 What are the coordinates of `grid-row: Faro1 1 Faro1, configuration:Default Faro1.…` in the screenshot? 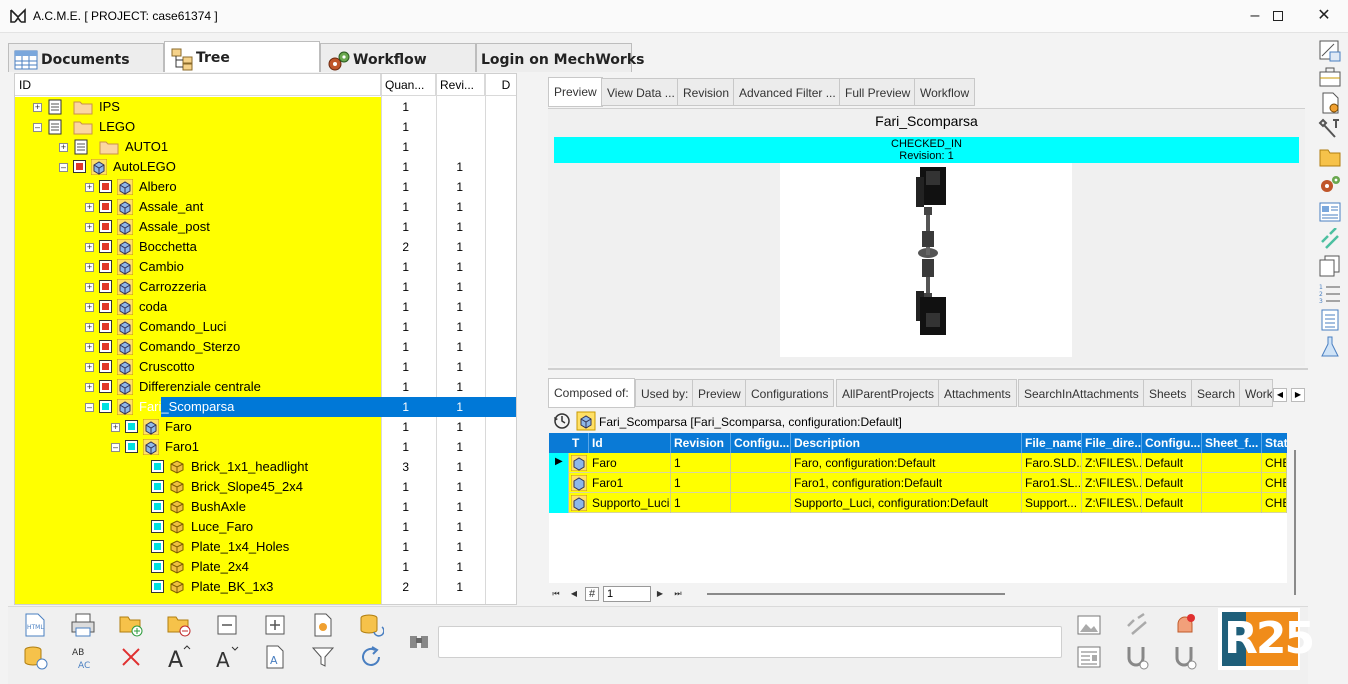 It's located at (918, 483).